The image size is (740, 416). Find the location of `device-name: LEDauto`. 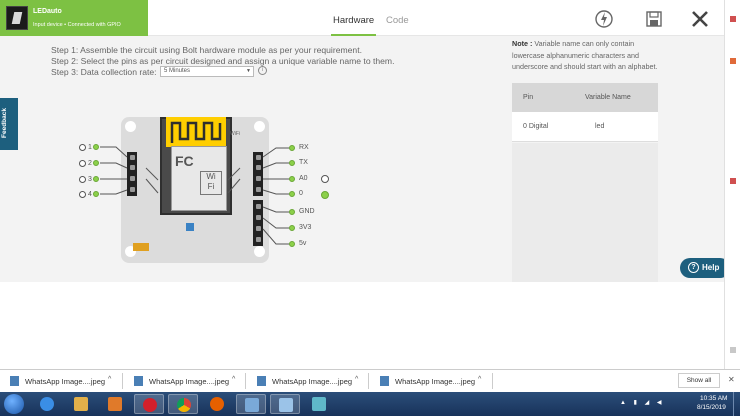

device-name: LEDauto is located at coordinates (47, 11).